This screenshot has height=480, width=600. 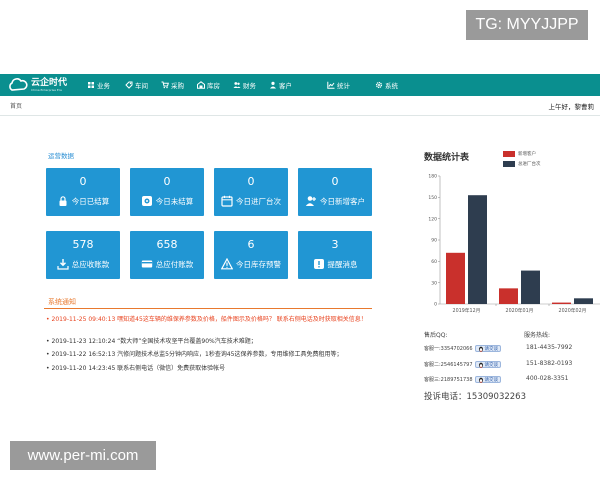 I want to click on logo: 云企时代 China Enterprise Era, so click(x=47, y=85).